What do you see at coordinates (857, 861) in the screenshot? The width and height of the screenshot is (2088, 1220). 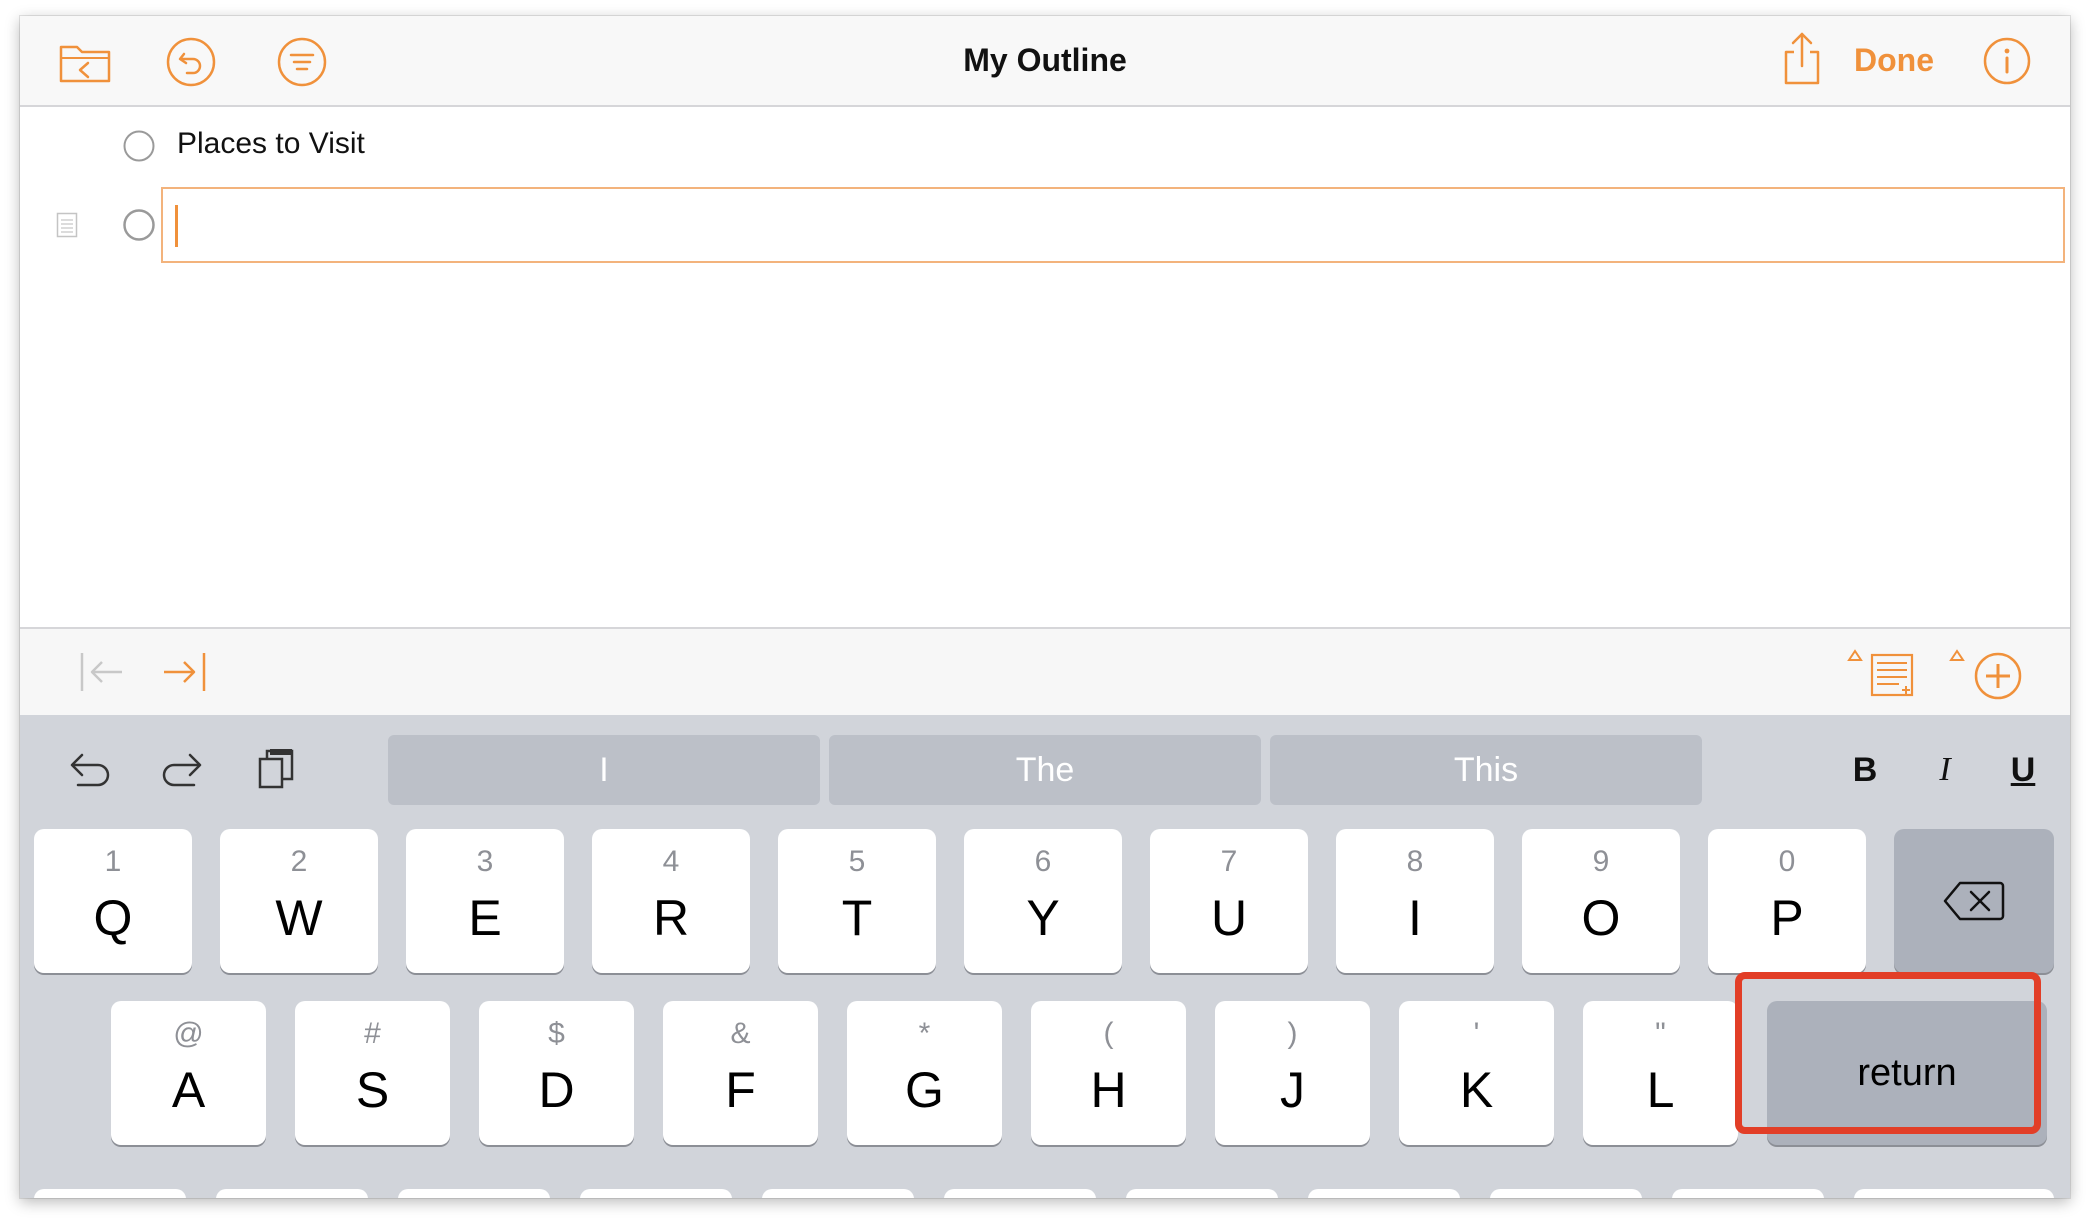 I see `key-hint: 5` at bounding box center [857, 861].